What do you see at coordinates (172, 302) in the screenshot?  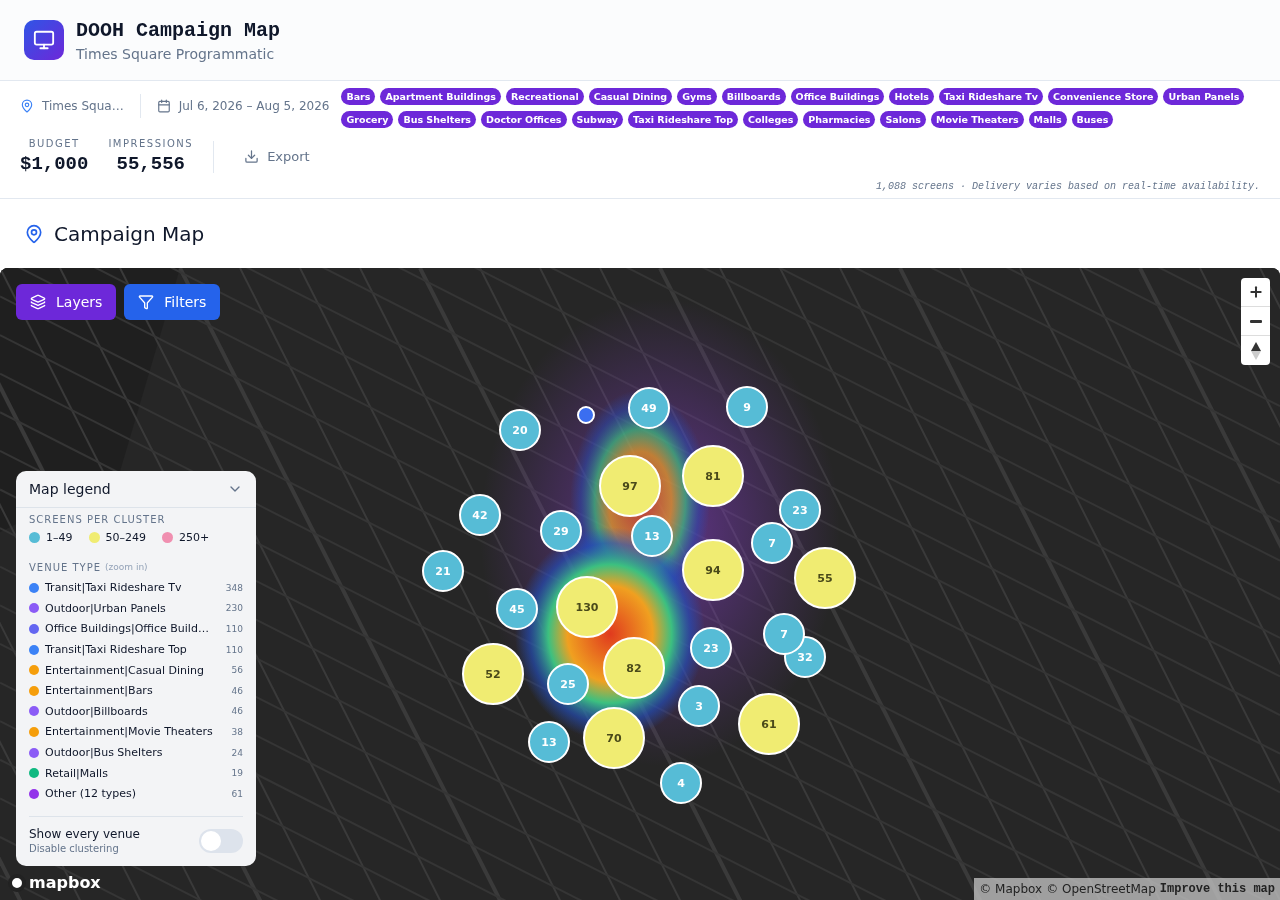 I see `filters-button: Filters` at bounding box center [172, 302].